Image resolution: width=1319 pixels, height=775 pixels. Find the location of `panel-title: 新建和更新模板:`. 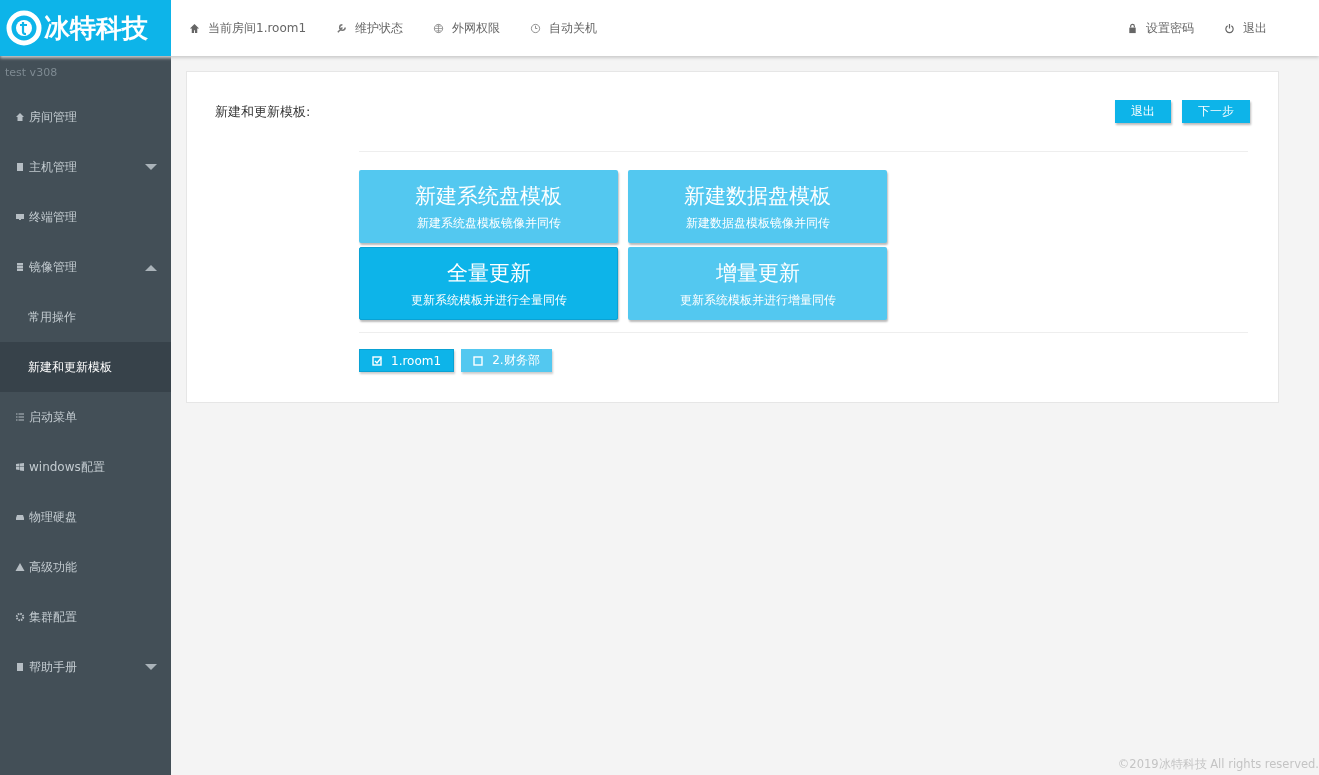

panel-title: 新建和更新模板: is located at coordinates (263, 111).